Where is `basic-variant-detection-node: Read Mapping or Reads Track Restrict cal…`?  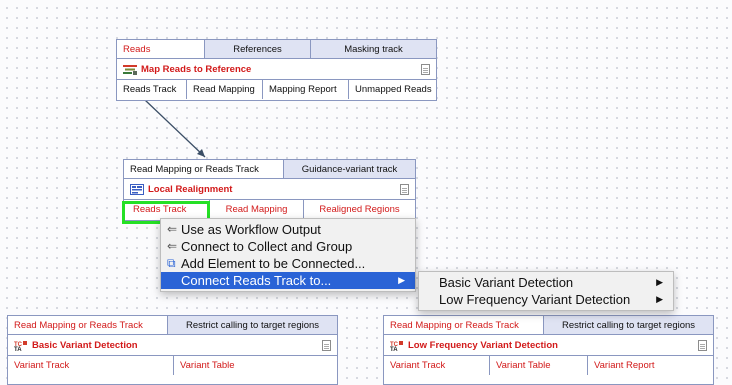 basic-variant-detection-node: Read Mapping or Reads Track Restrict cal… is located at coordinates (172, 350).